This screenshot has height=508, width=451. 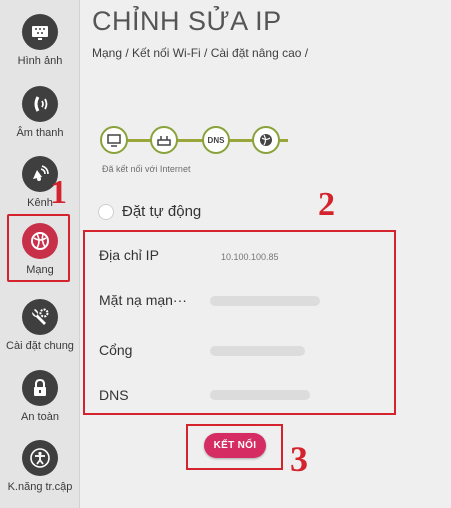 I want to click on dns-node: DNS, so click(x=216, y=140).